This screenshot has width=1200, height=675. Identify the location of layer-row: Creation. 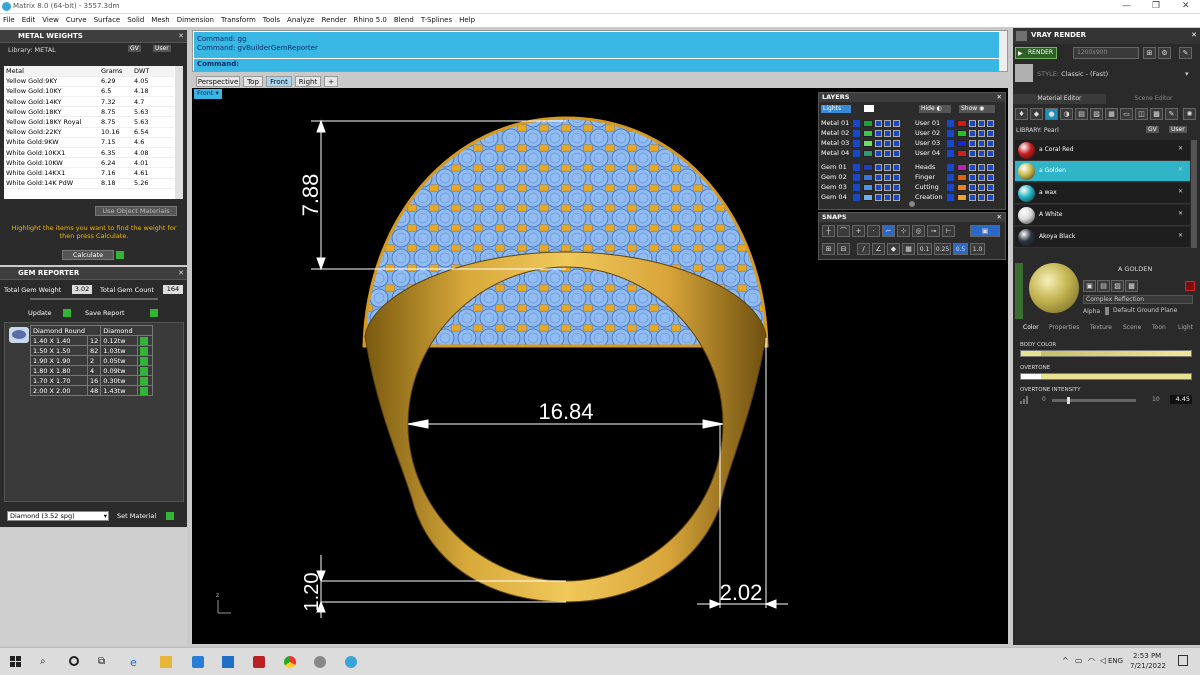
(960, 198).